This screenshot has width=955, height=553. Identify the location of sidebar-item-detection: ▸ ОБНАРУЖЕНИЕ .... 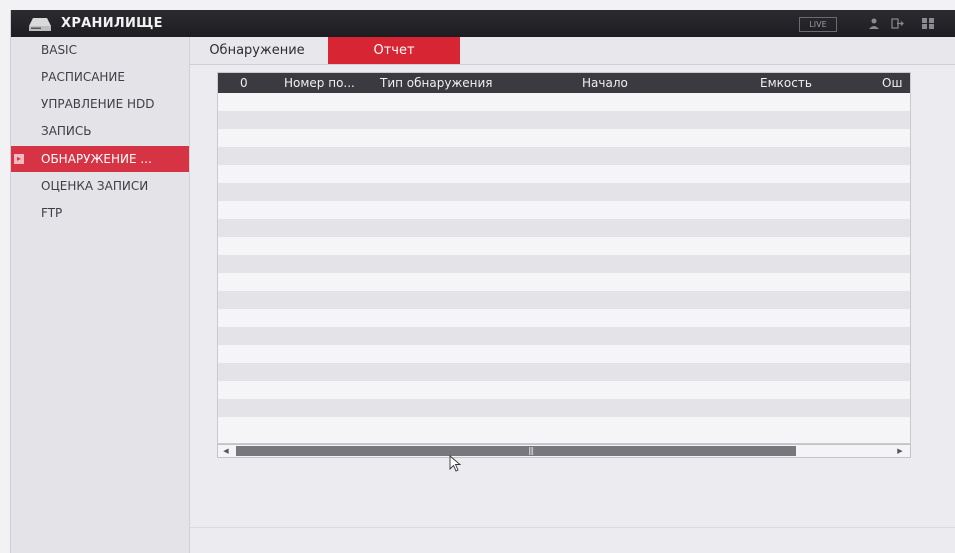
(100, 159).